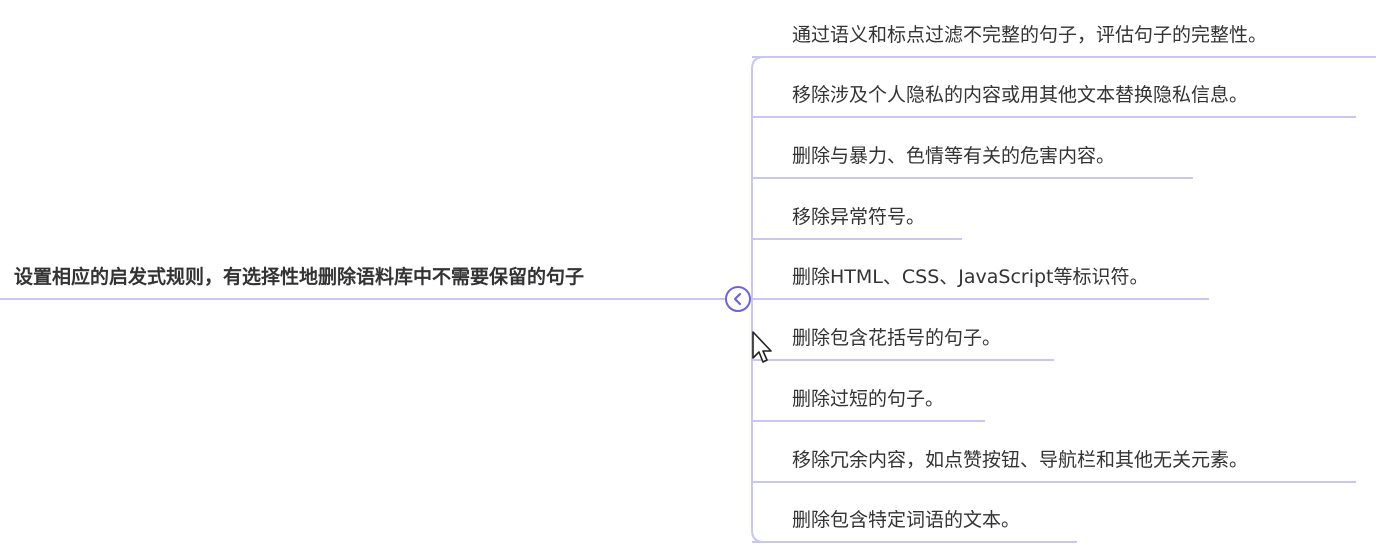 This screenshot has width=1382, height=554. What do you see at coordinates (953, 154) in the screenshot?
I see `branch-topic-3: 删除与暴力、色情等有关的危害内容。` at bounding box center [953, 154].